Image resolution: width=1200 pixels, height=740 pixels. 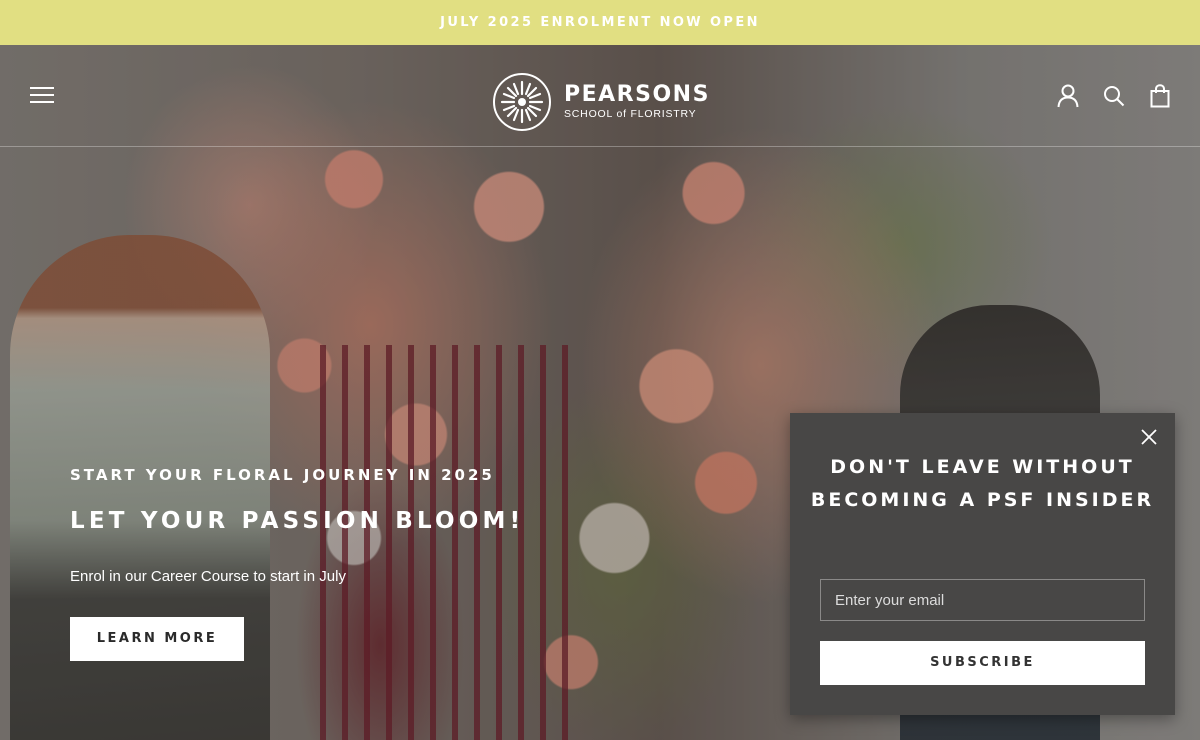 What do you see at coordinates (982, 663) in the screenshot?
I see `subscribe-button: SUBSCRIBE` at bounding box center [982, 663].